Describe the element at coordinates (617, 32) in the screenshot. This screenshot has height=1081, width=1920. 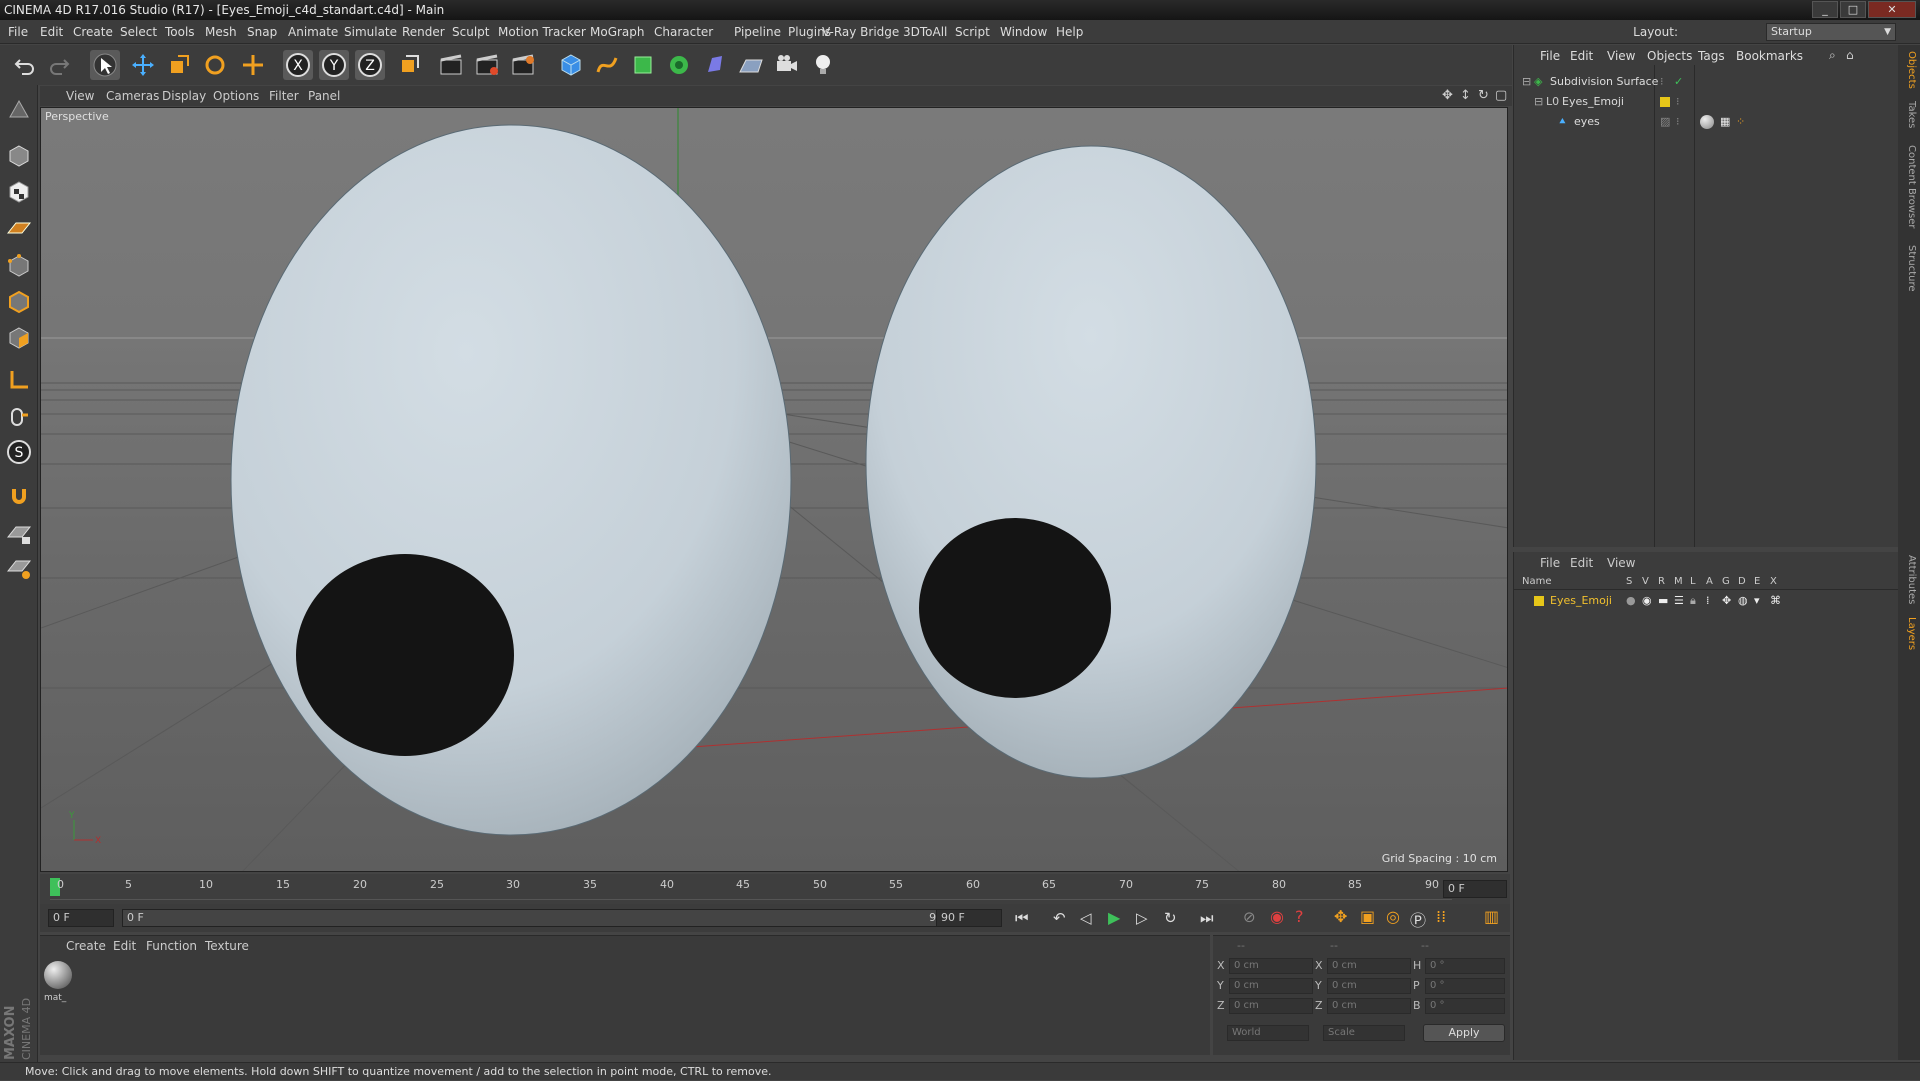
I see `menu-mograph: MoGraph` at that location.